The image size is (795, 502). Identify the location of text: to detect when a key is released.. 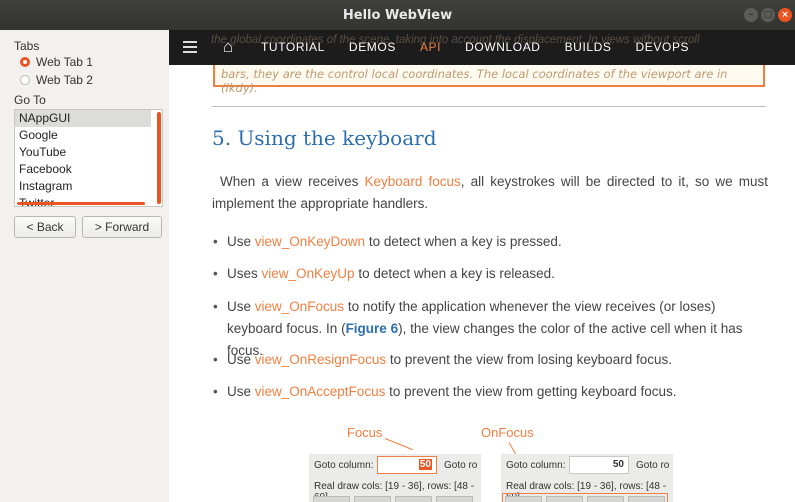
(454, 273).